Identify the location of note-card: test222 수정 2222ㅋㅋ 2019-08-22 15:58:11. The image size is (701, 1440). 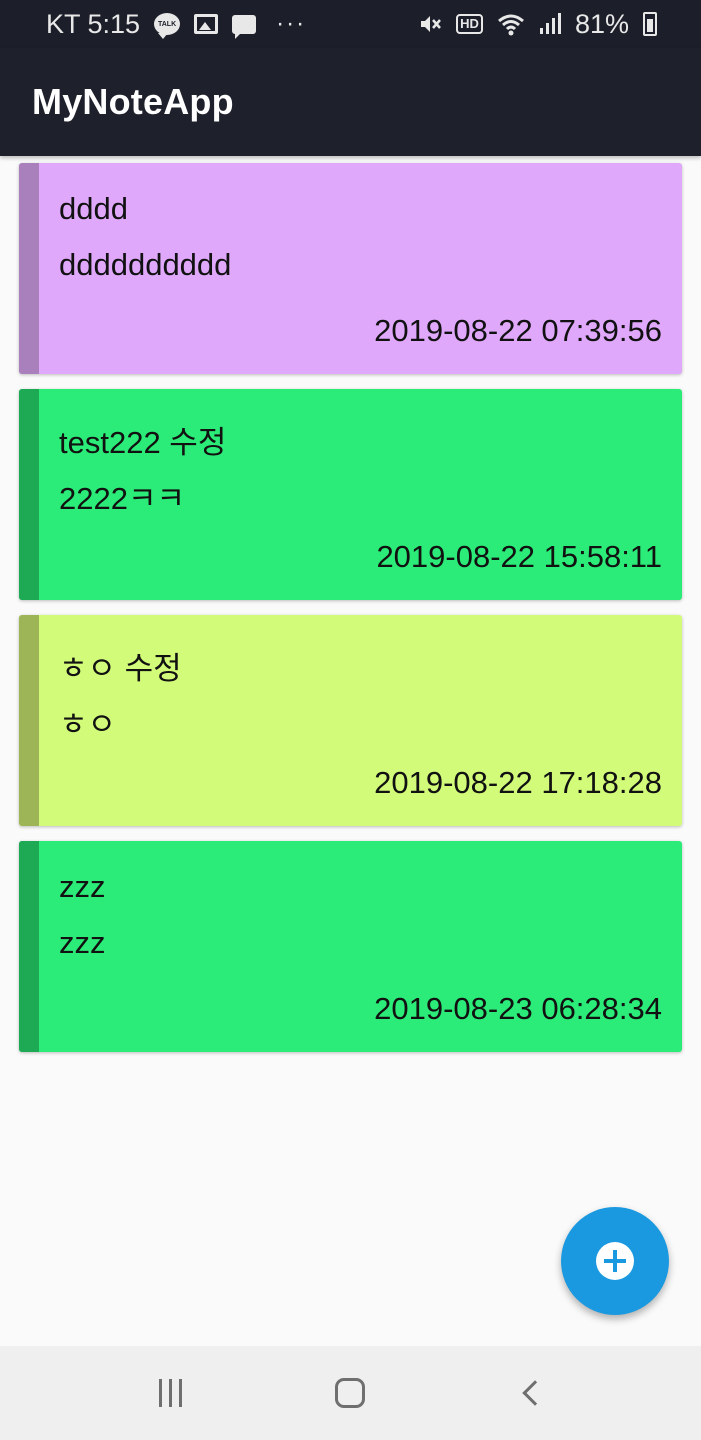
(350, 494).